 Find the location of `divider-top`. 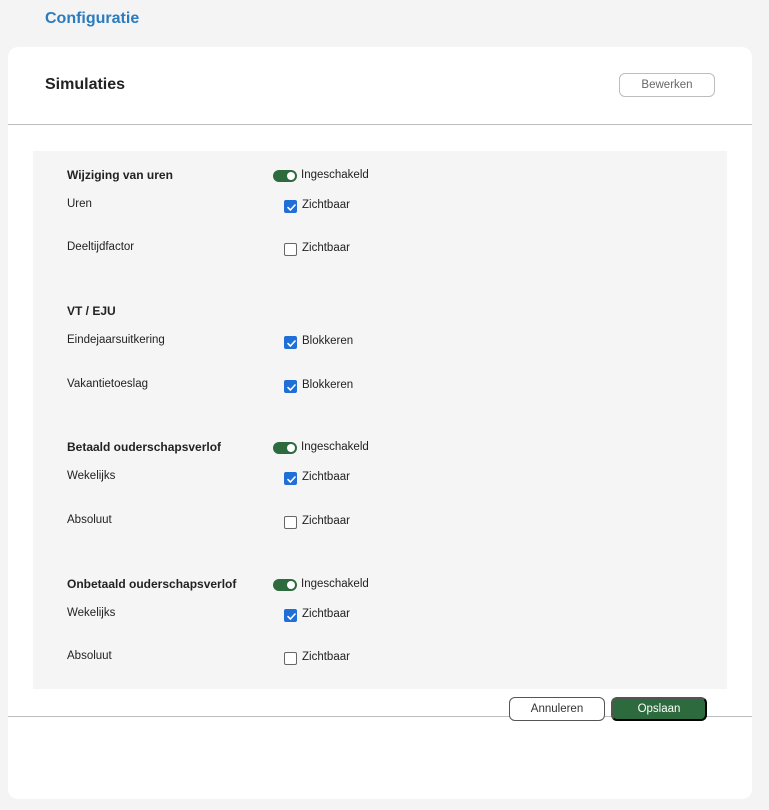

divider-top is located at coordinates (380, 124).